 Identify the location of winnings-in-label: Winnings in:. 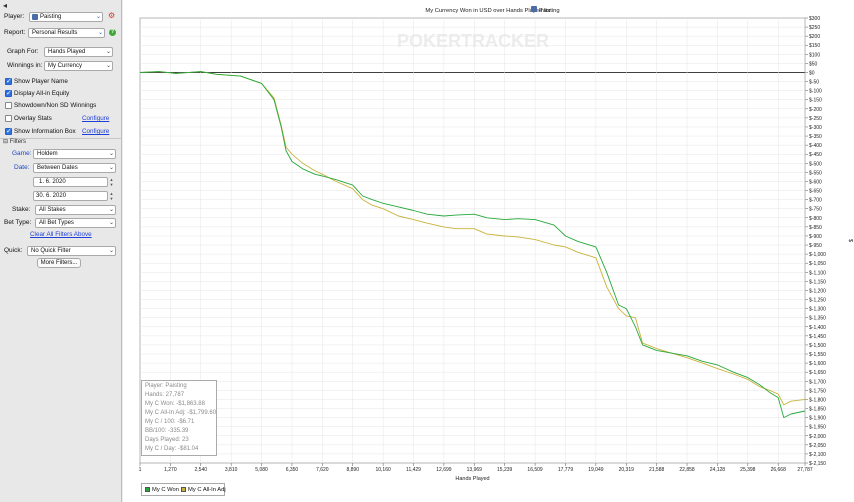
(25, 65).